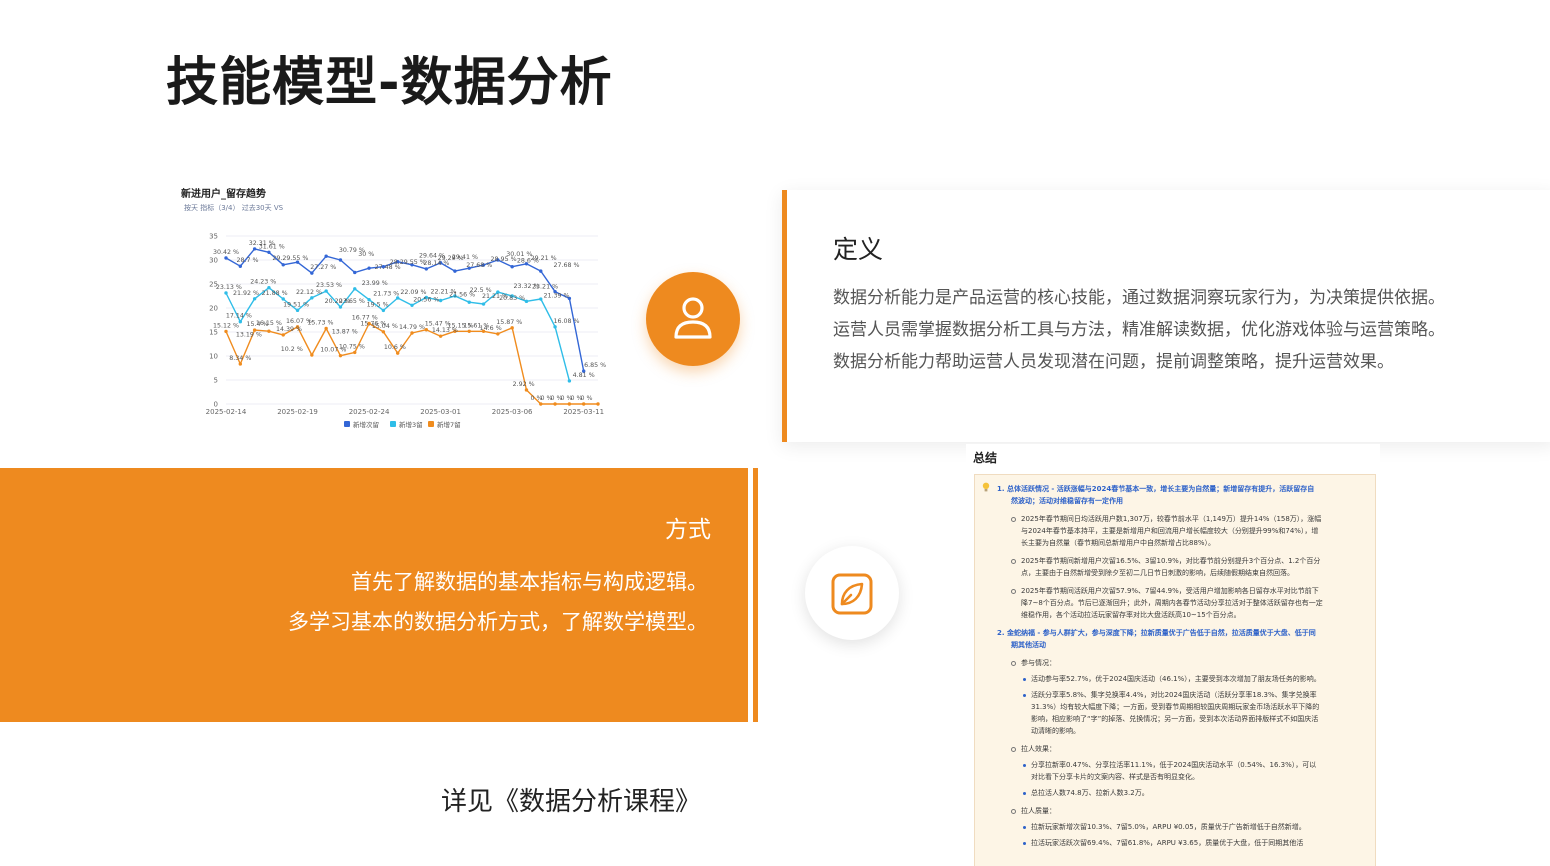 This screenshot has height=866, width=1550. Describe the element at coordinates (509, 322) in the screenshot. I see `data-label: 15.87 %` at that location.